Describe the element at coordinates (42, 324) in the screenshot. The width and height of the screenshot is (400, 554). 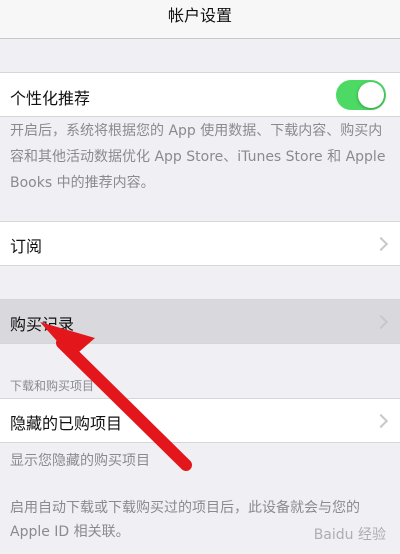
I see `purchase-history-label: 购买记录` at that location.